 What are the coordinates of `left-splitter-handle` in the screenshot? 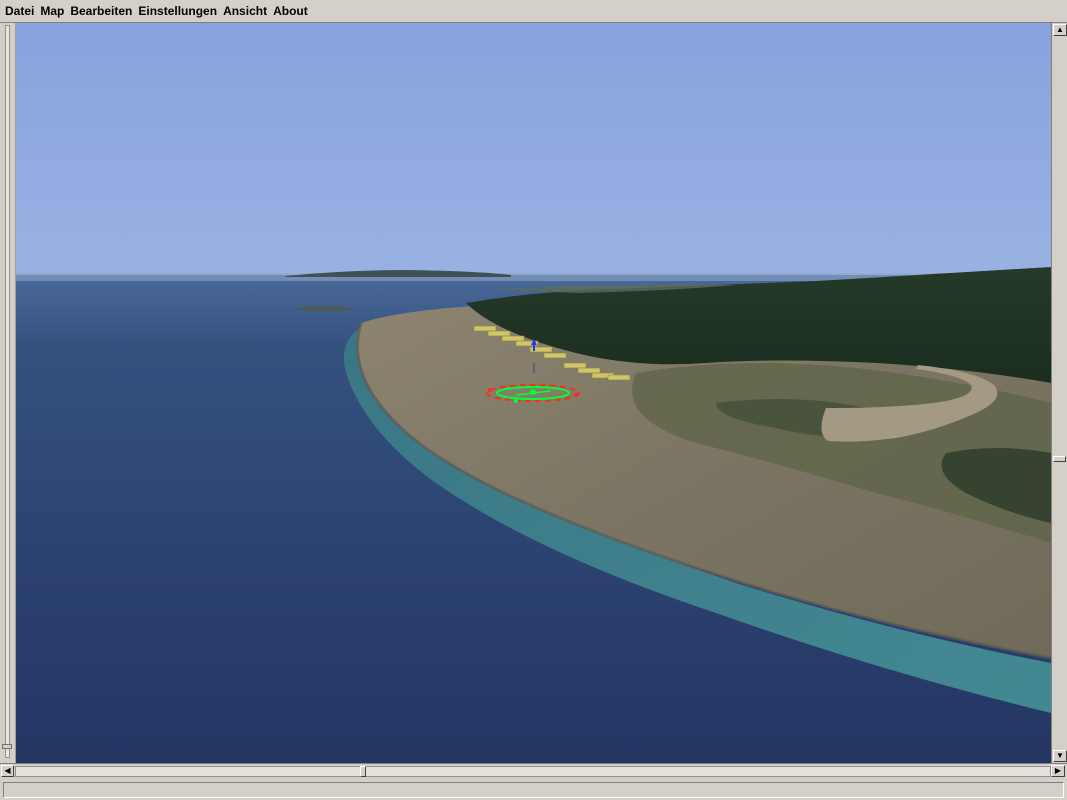 It's located at (7, 746).